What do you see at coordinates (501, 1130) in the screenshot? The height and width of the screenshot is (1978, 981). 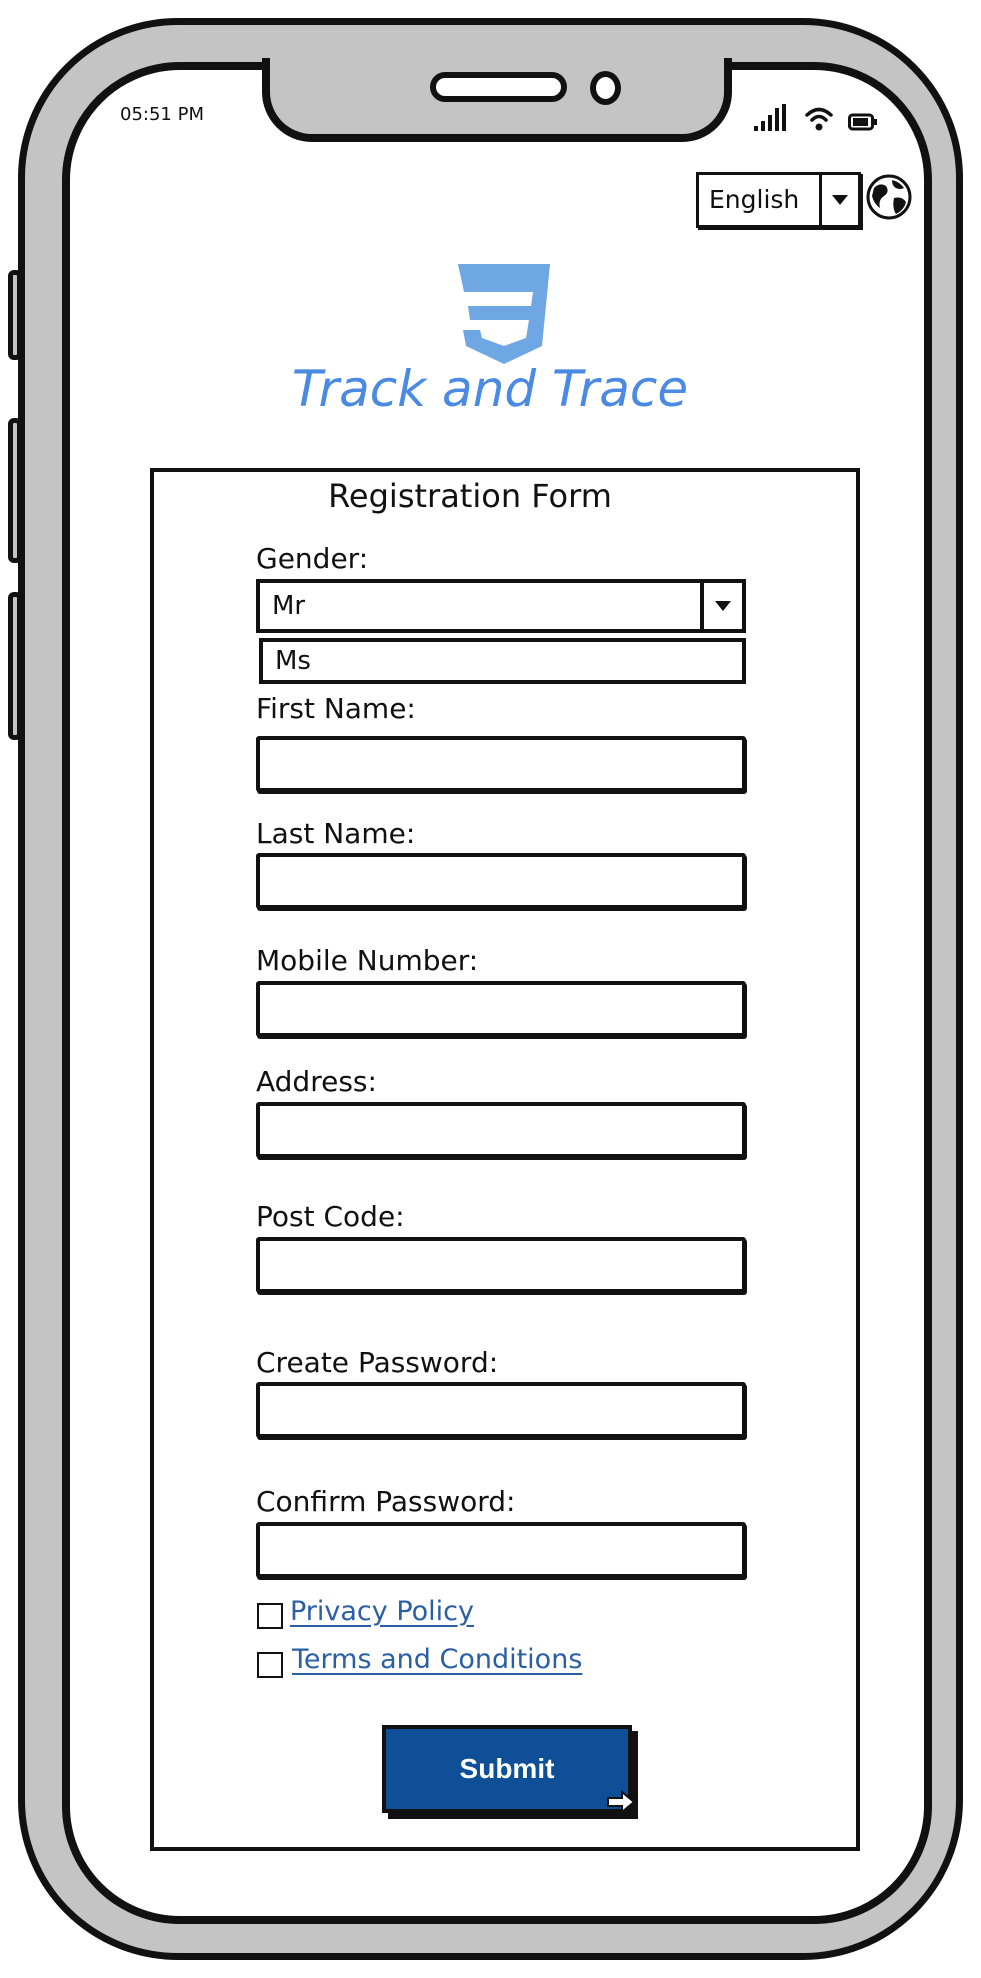 I see `address-input` at bounding box center [501, 1130].